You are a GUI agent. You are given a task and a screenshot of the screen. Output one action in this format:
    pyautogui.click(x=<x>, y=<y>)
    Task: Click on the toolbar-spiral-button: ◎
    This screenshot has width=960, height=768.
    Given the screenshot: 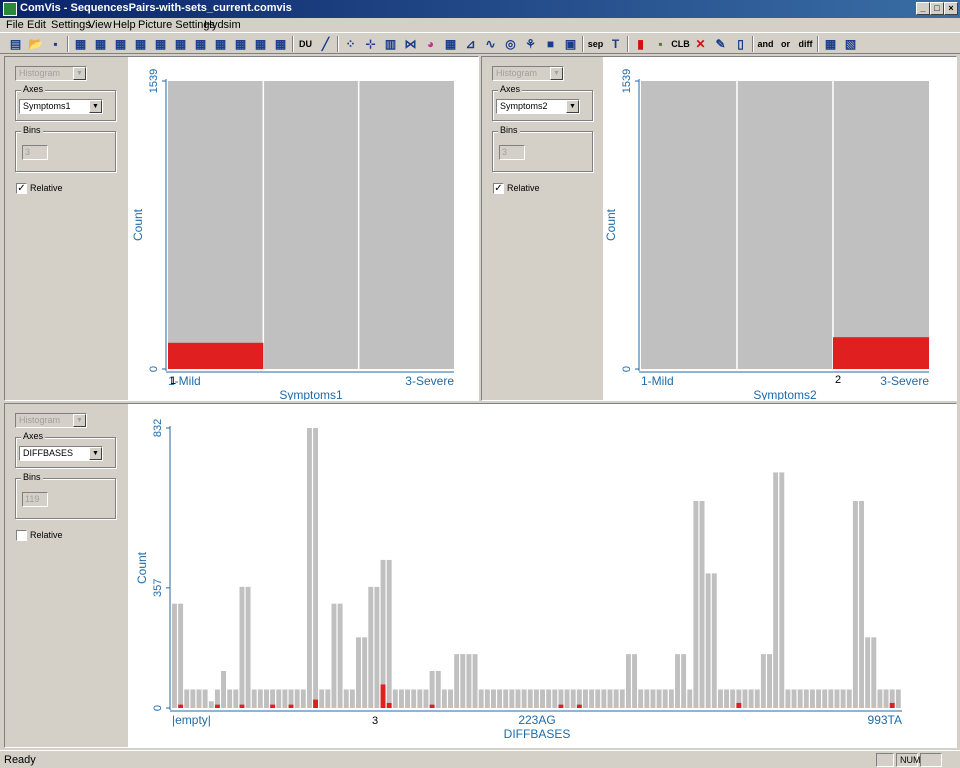 What is the action you would take?
    pyautogui.click(x=510, y=44)
    